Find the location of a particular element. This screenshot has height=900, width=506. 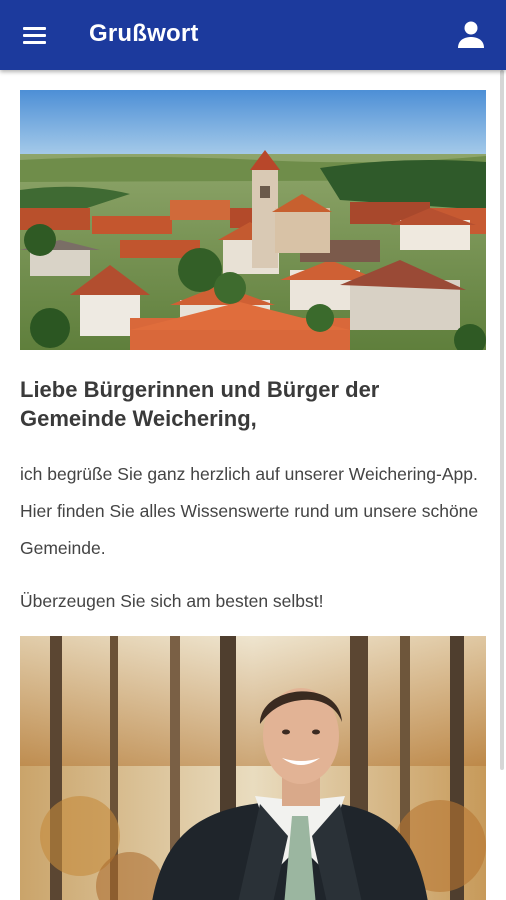

account-icon is located at coordinates (471, 34).